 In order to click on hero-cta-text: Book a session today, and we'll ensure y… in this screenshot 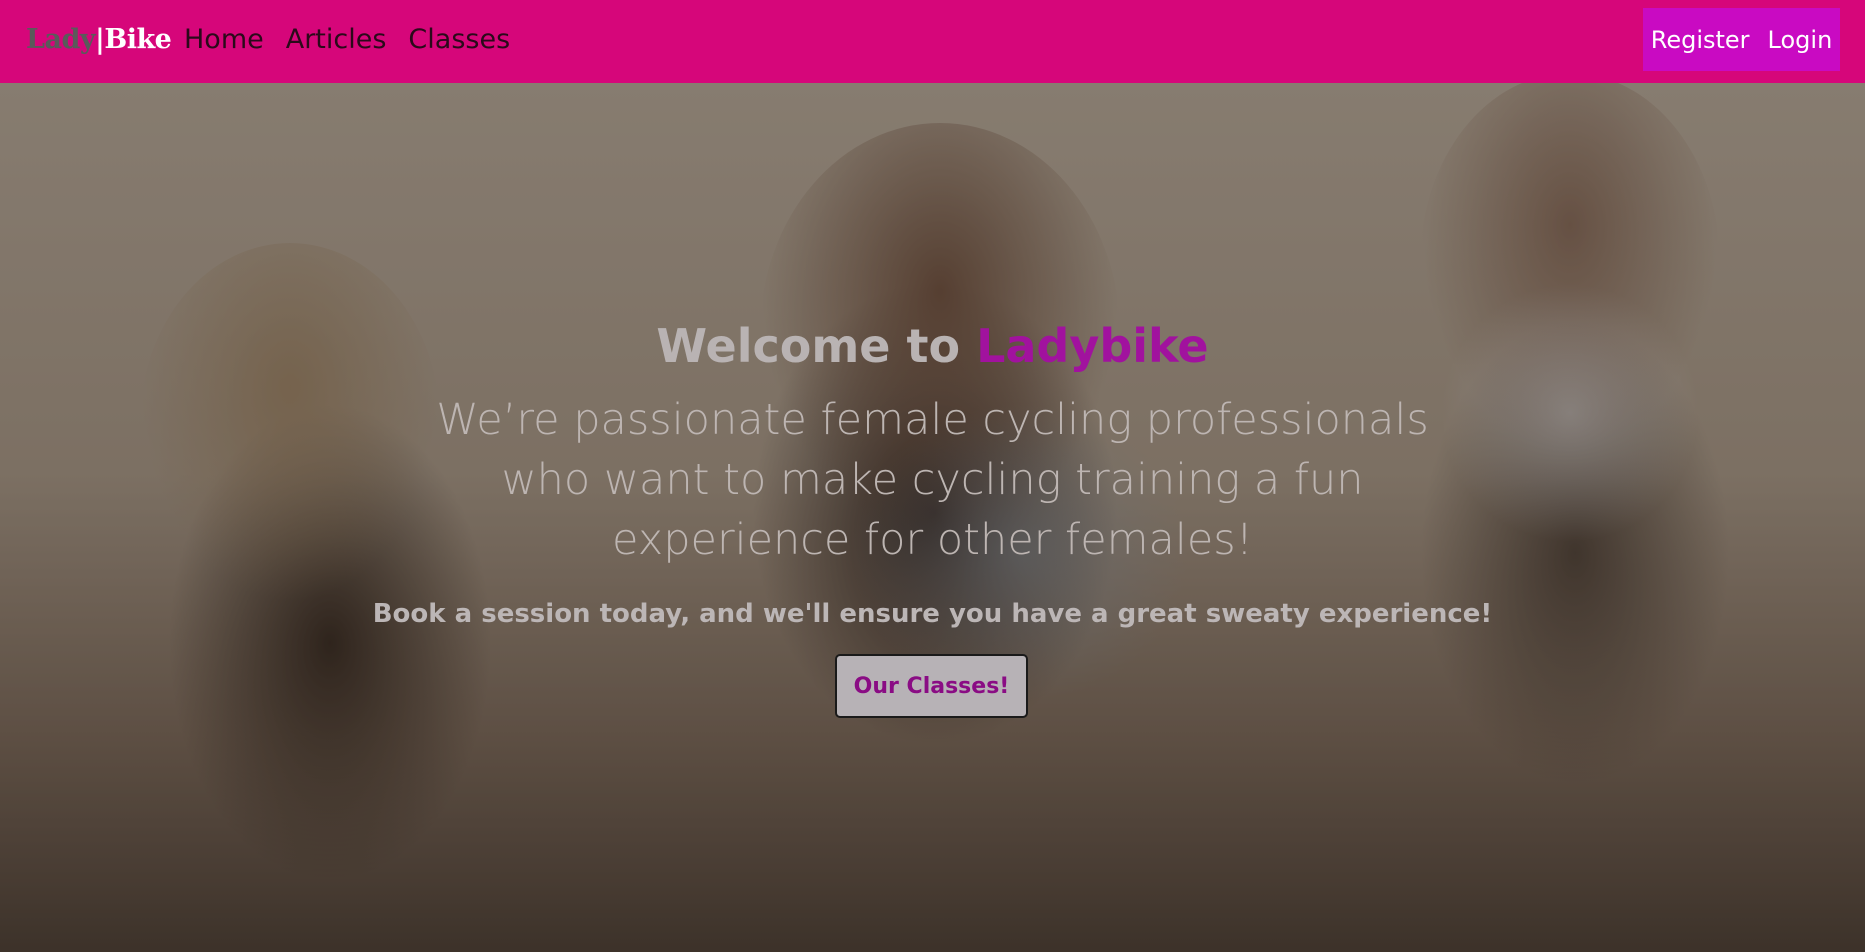, I will do `click(932, 614)`.